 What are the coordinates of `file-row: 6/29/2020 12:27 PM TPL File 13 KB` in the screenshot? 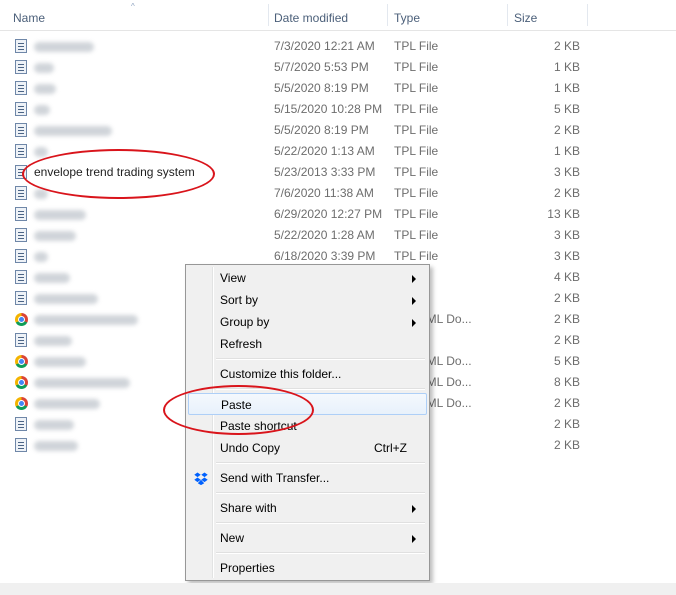 It's located at (338, 214).